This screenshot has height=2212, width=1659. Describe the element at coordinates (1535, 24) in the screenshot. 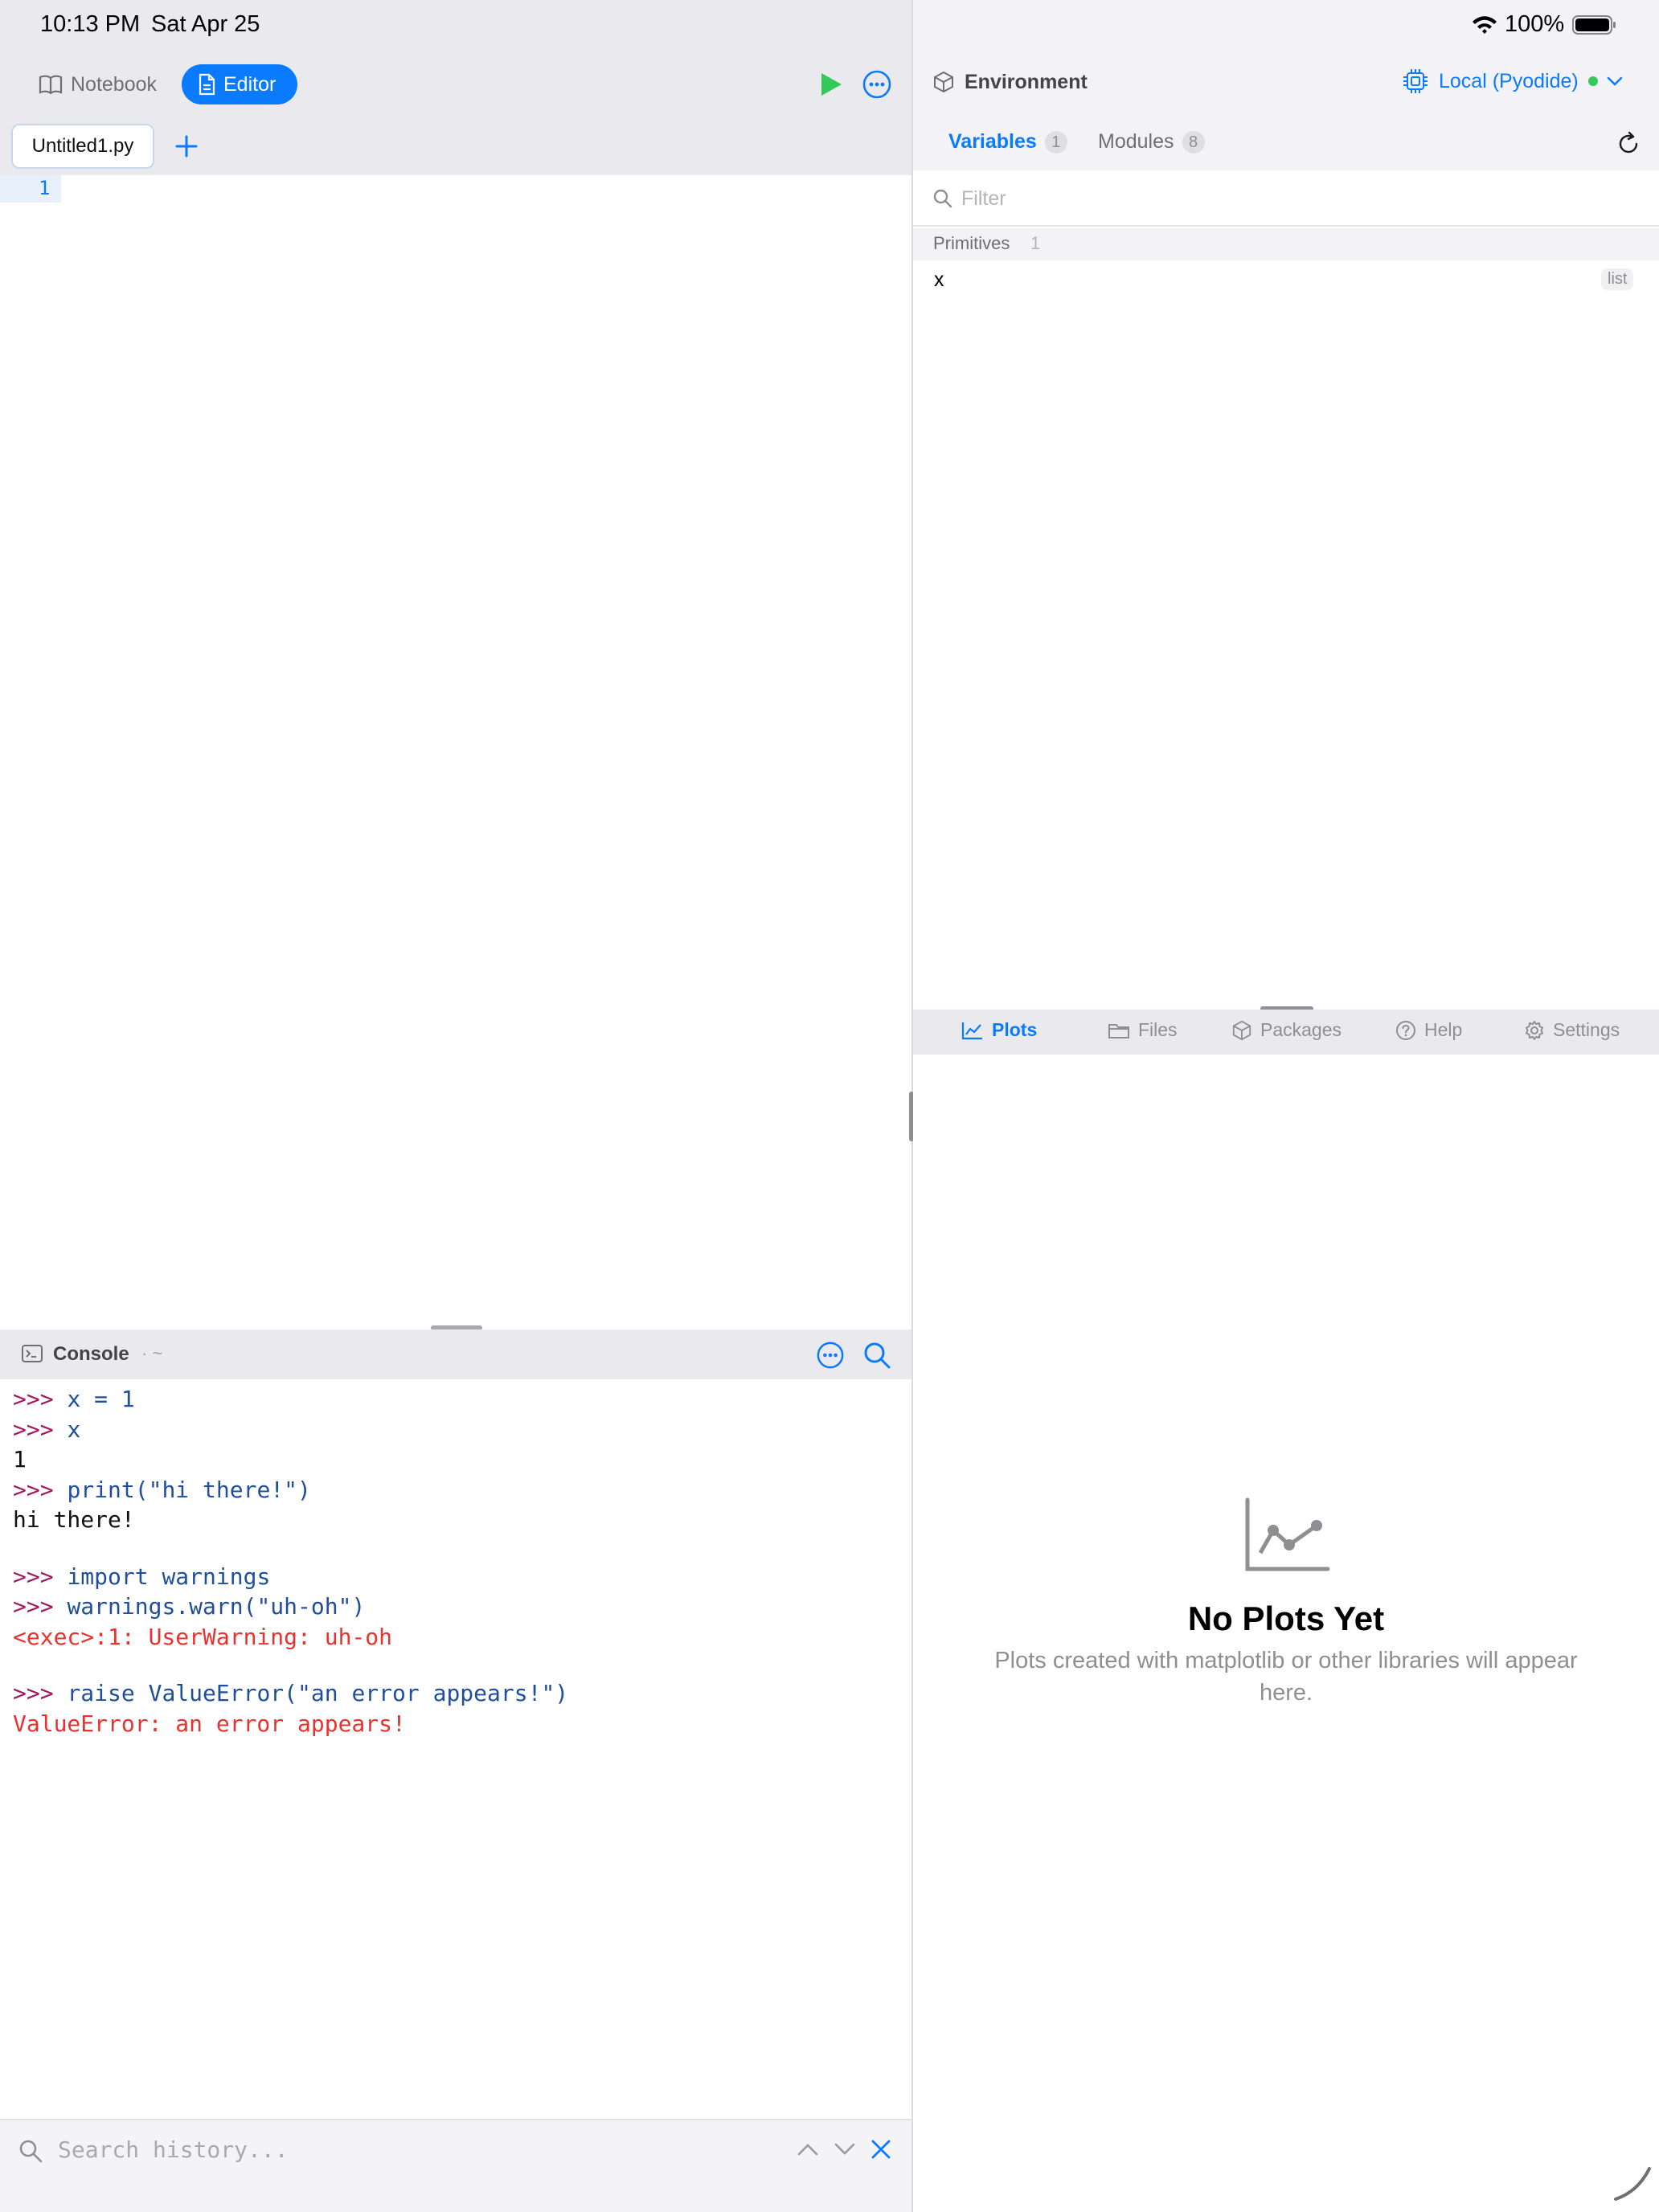

I see `battery-percent: 100%` at that location.